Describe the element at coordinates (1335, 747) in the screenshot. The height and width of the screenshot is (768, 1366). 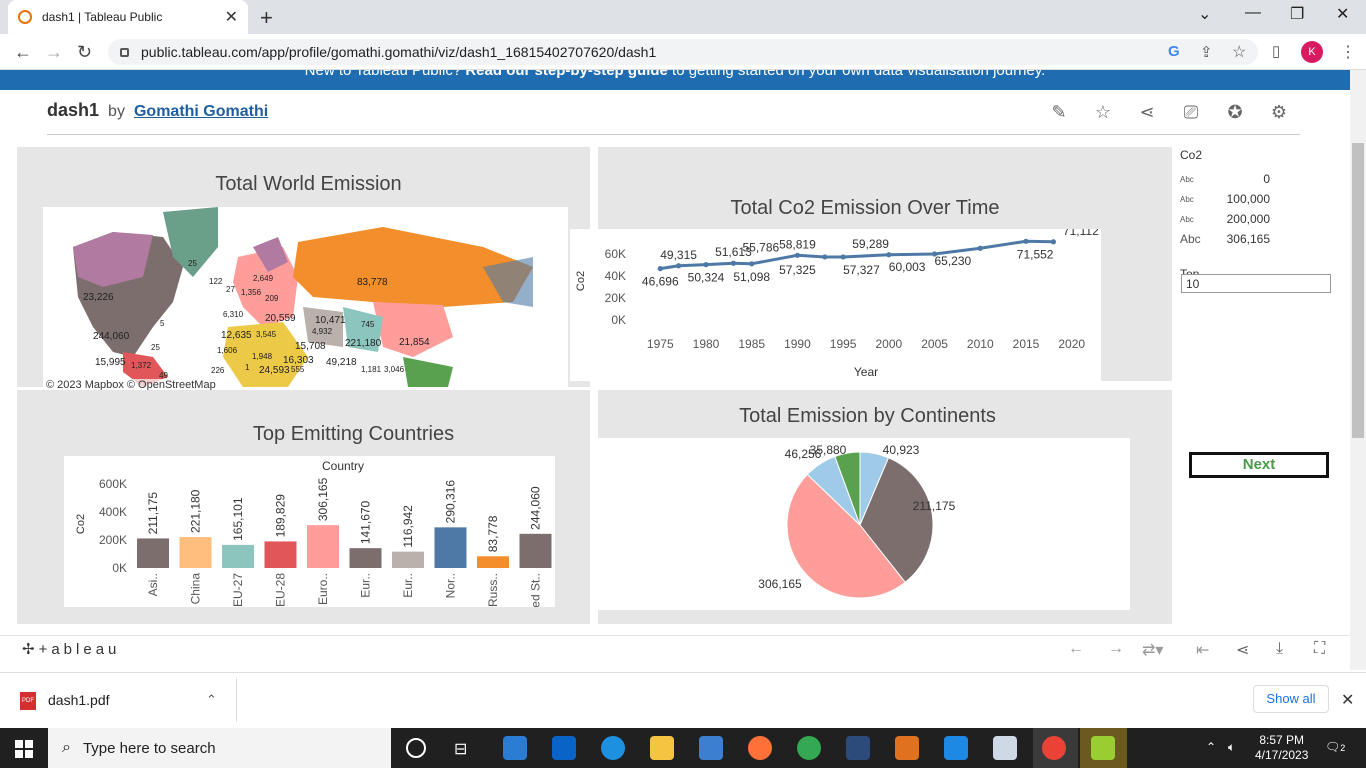
I see `notification-icon: 🗨︎2` at that location.